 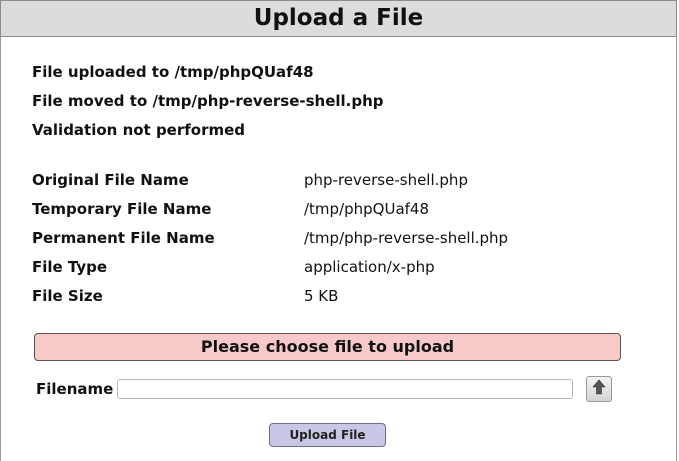 What do you see at coordinates (270, 267) in the screenshot?
I see `file-info-row: File Type application/x-php` at bounding box center [270, 267].